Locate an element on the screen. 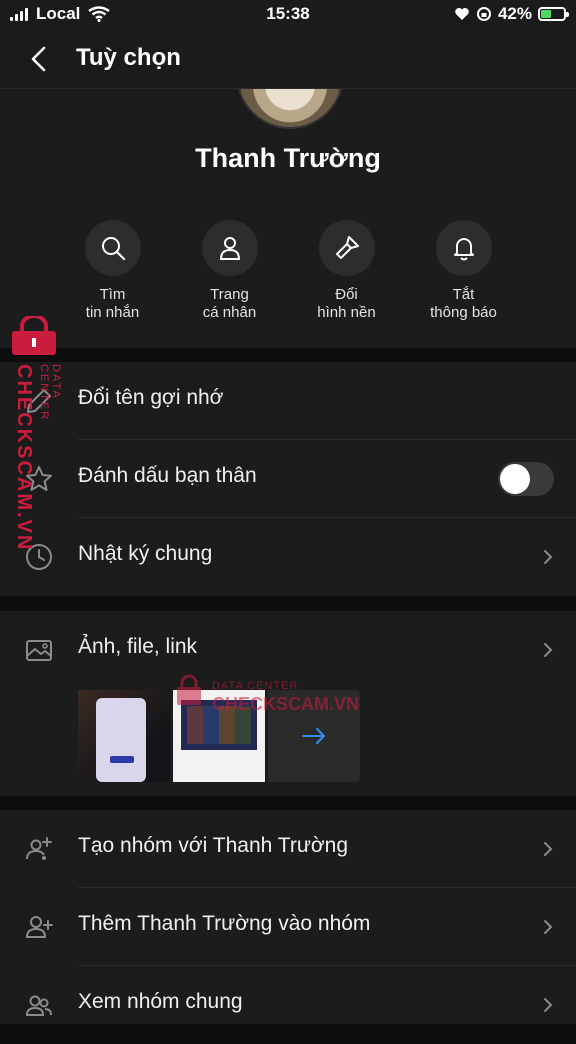 The image size is (576, 1044). battery-icon is located at coordinates (553, 14).